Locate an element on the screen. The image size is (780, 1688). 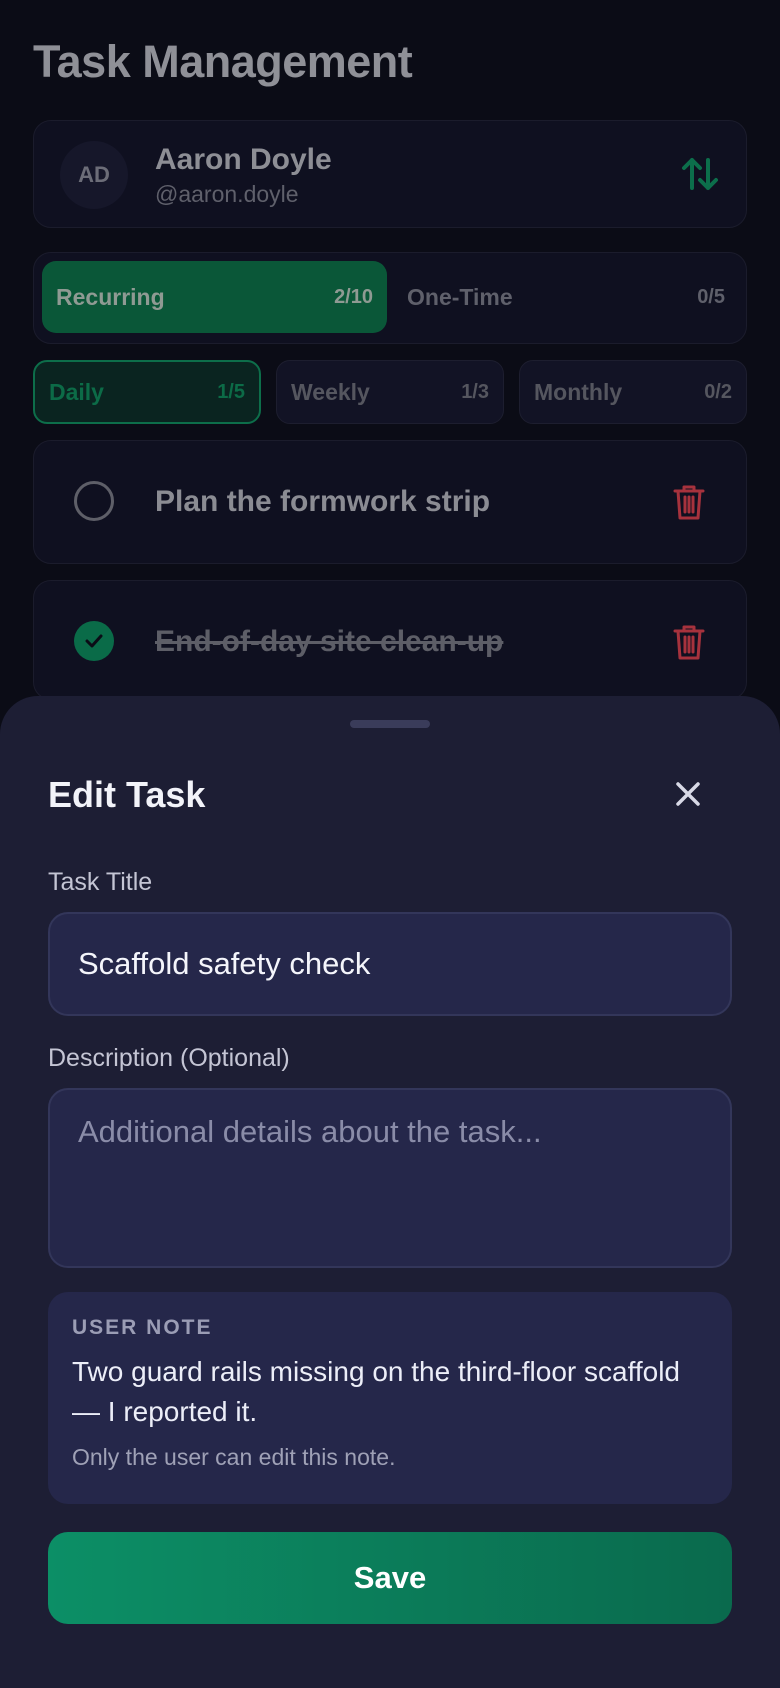
tab-weekly: Weekly 1/3 is located at coordinates (390, 392).